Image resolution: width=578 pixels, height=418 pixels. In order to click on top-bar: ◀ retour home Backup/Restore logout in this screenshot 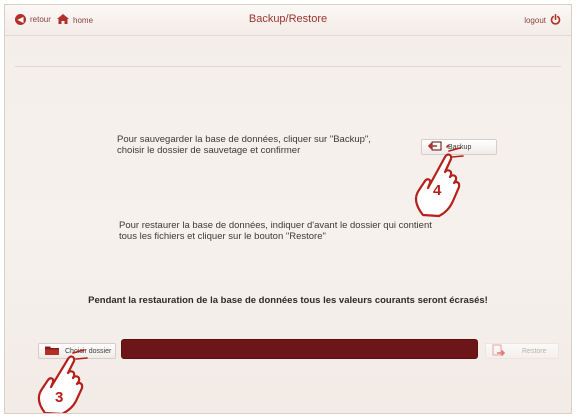, I will do `click(288, 20)`.